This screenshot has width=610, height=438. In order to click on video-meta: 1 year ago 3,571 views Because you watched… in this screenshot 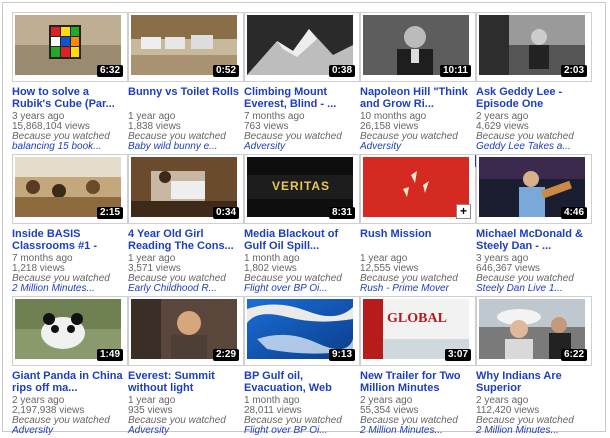, I will do `click(184, 274)`.